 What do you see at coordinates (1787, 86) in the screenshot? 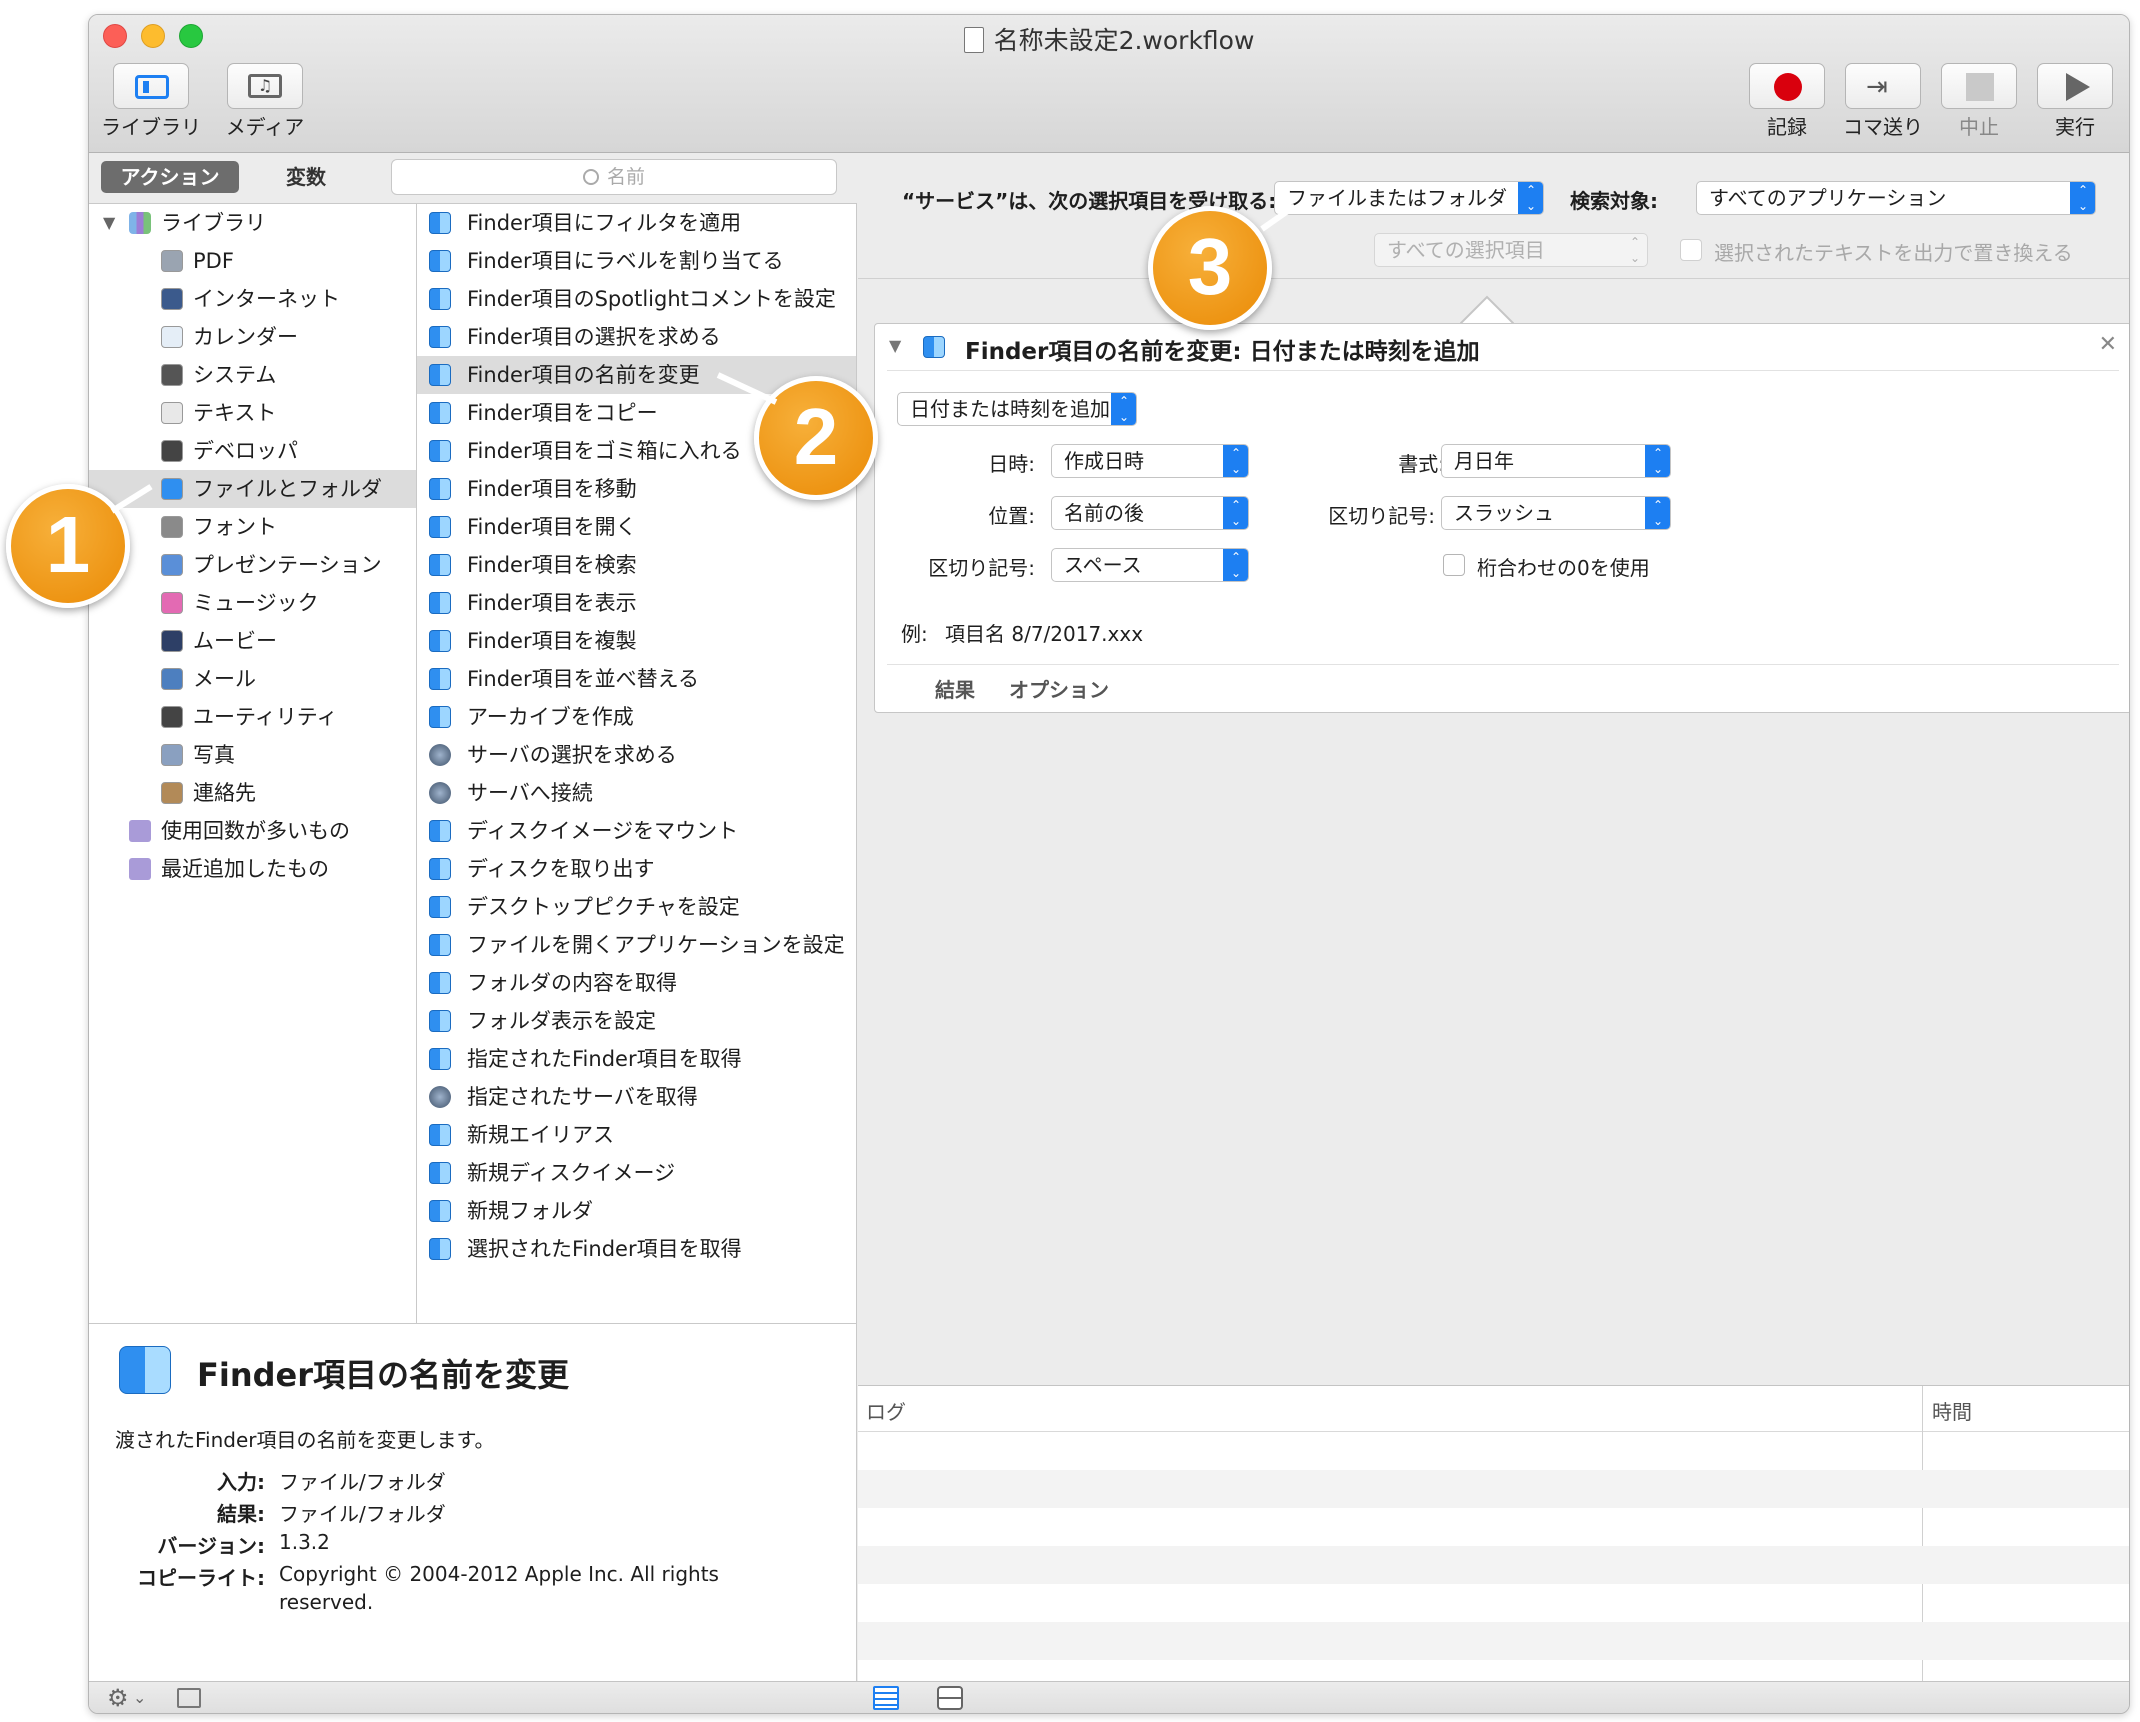
I see `record-button` at bounding box center [1787, 86].